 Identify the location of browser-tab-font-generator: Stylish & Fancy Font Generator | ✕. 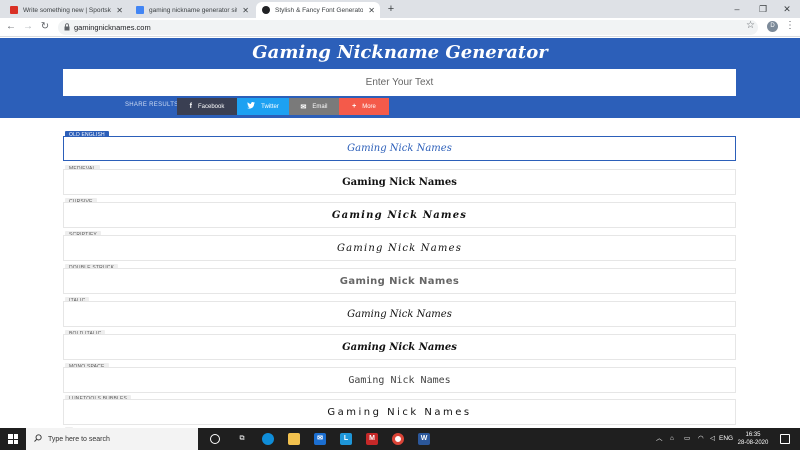
(318, 10).